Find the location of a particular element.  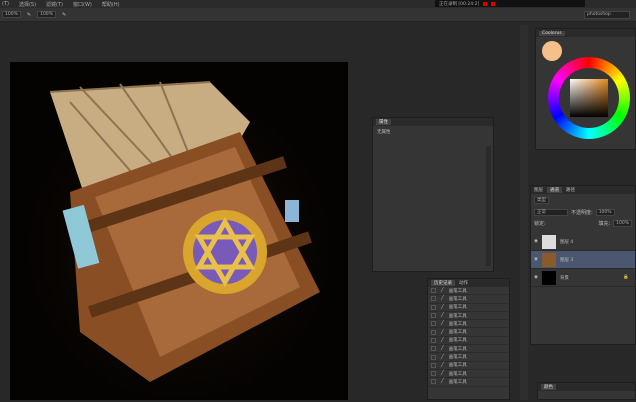

layer-row: ◉ 图层 3 is located at coordinates (583, 260).